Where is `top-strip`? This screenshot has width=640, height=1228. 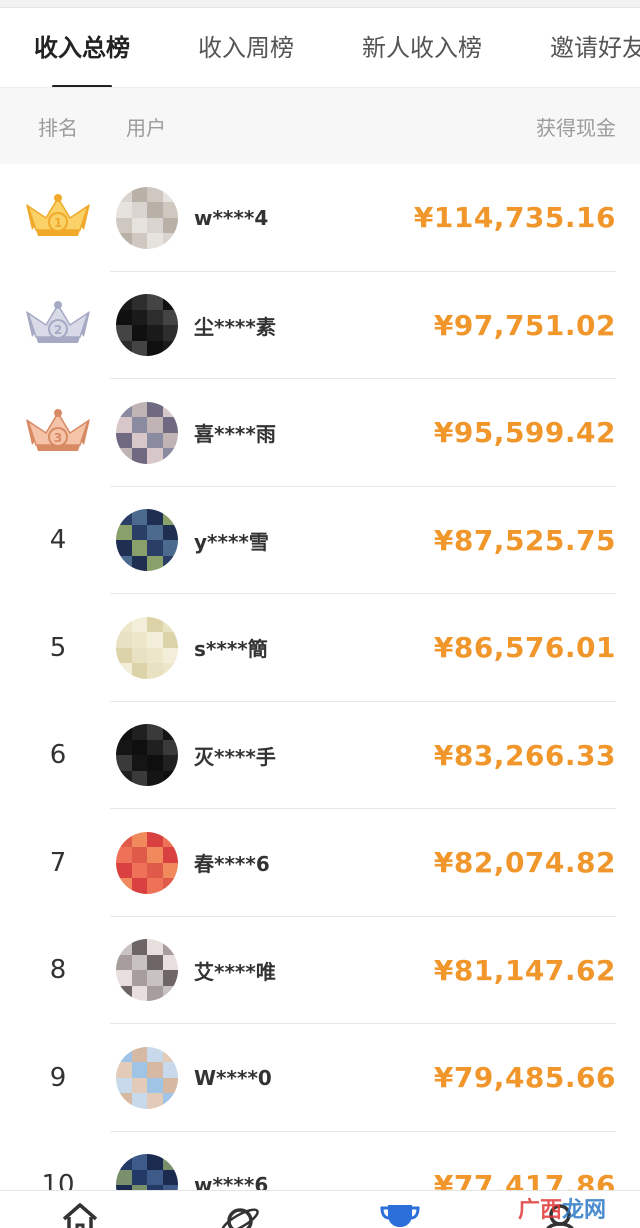 top-strip is located at coordinates (320, 4).